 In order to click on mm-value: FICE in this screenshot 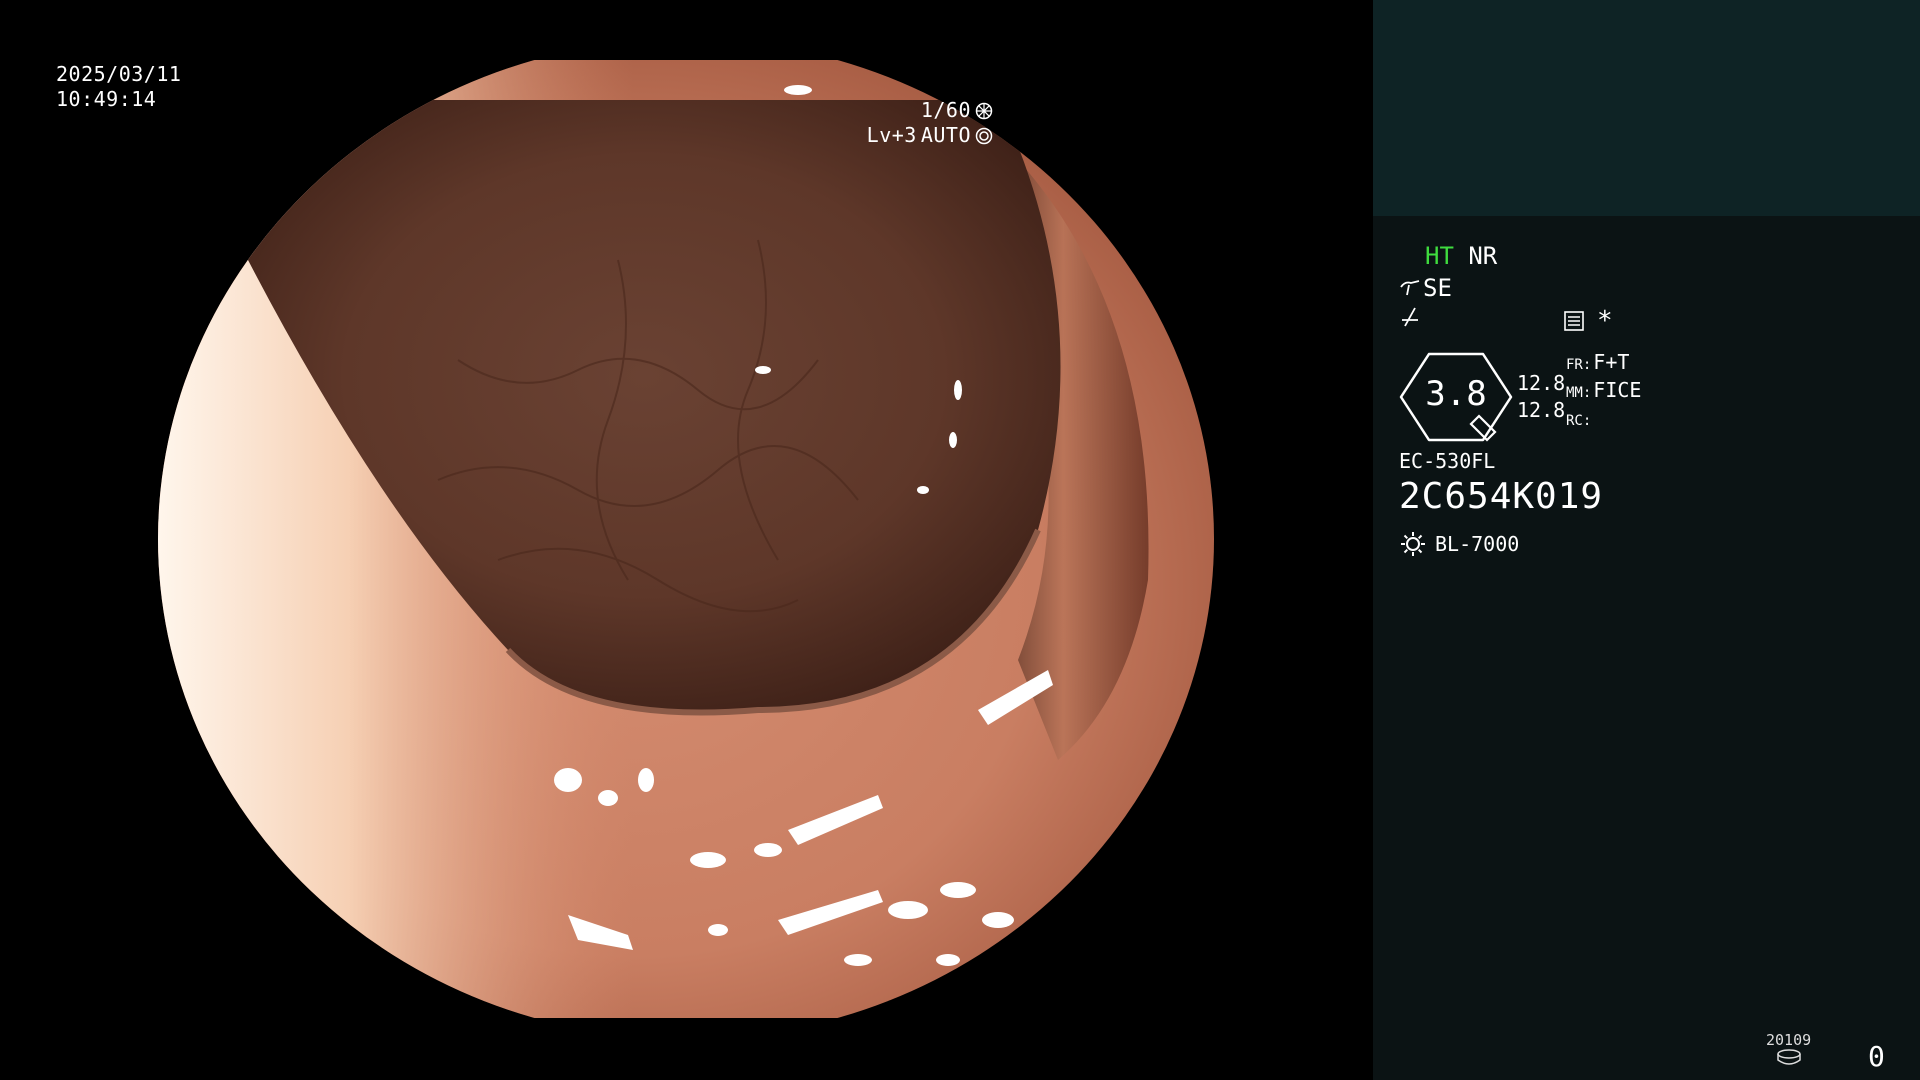, I will do `click(1617, 390)`.